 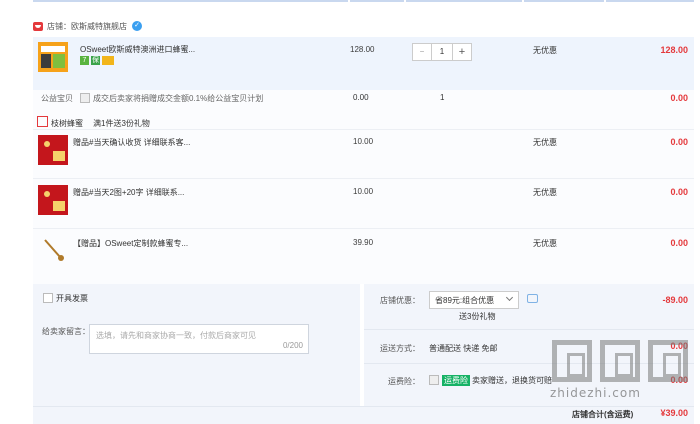 I want to click on quantity-decrease-button: −, so click(x=422, y=52).